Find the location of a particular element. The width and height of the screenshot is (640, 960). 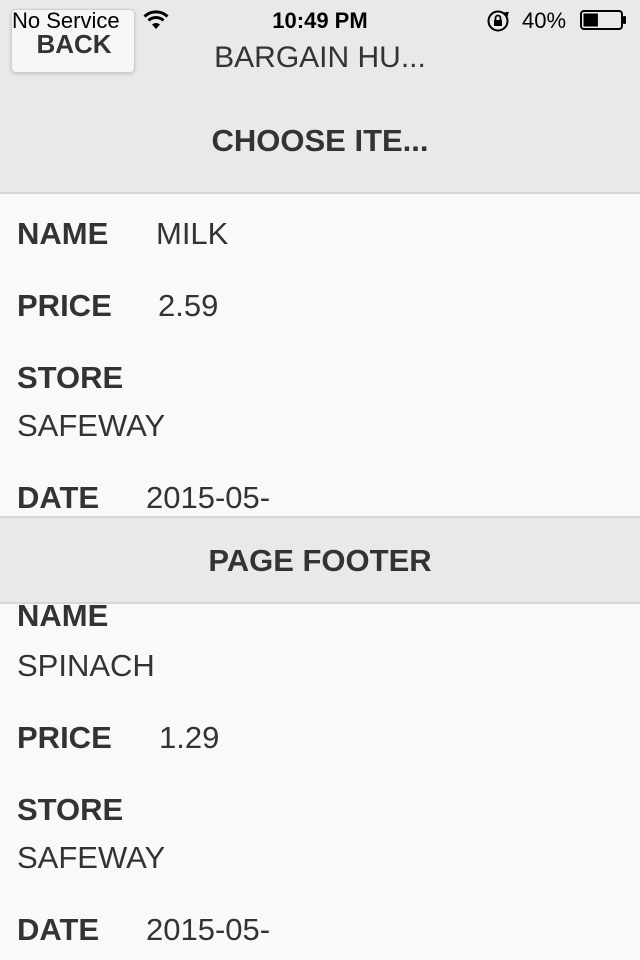

page-footer: PAGE FOOTER is located at coordinates (320, 560).